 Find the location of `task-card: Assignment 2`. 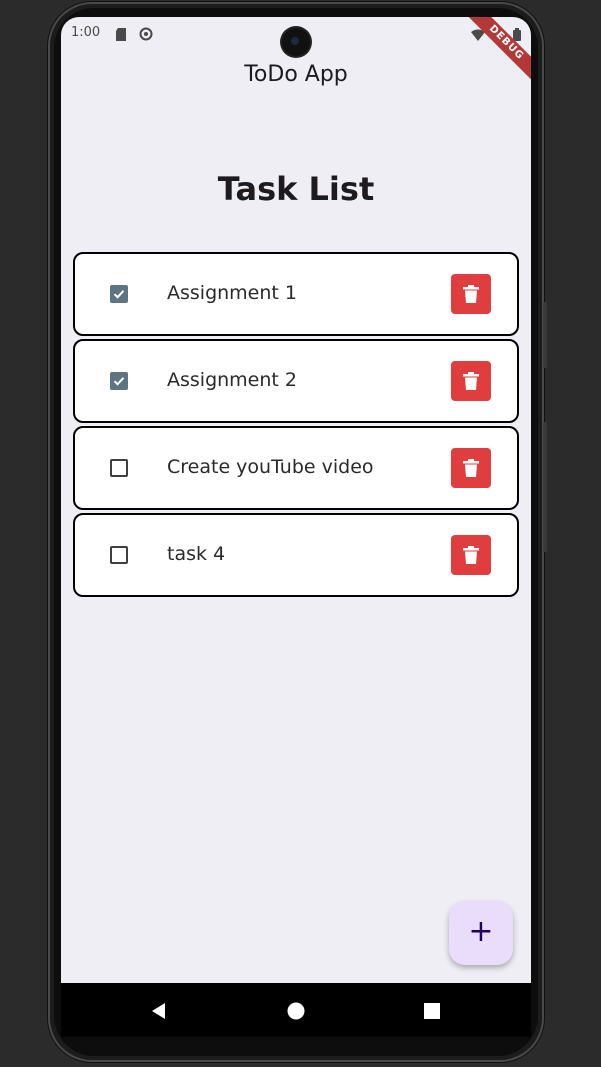

task-card: Assignment 2 is located at coordinates (296, 381).